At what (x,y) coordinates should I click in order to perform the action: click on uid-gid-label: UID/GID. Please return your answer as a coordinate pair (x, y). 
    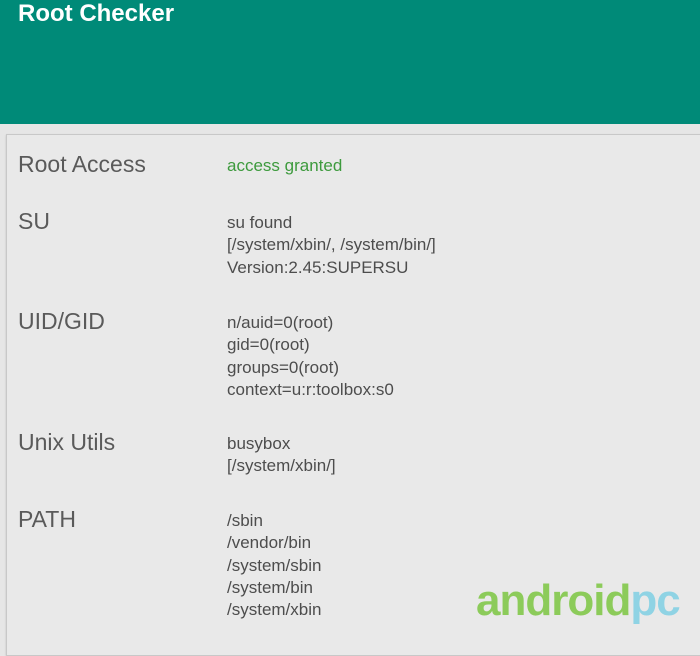
    Looking at the image, I should click on (61, 321).